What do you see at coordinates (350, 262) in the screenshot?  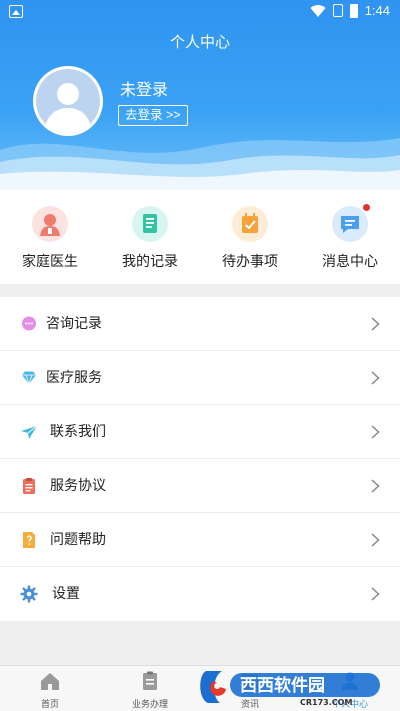 I see `quick-action-label: 消息中心` at bounding box center [350, 262].